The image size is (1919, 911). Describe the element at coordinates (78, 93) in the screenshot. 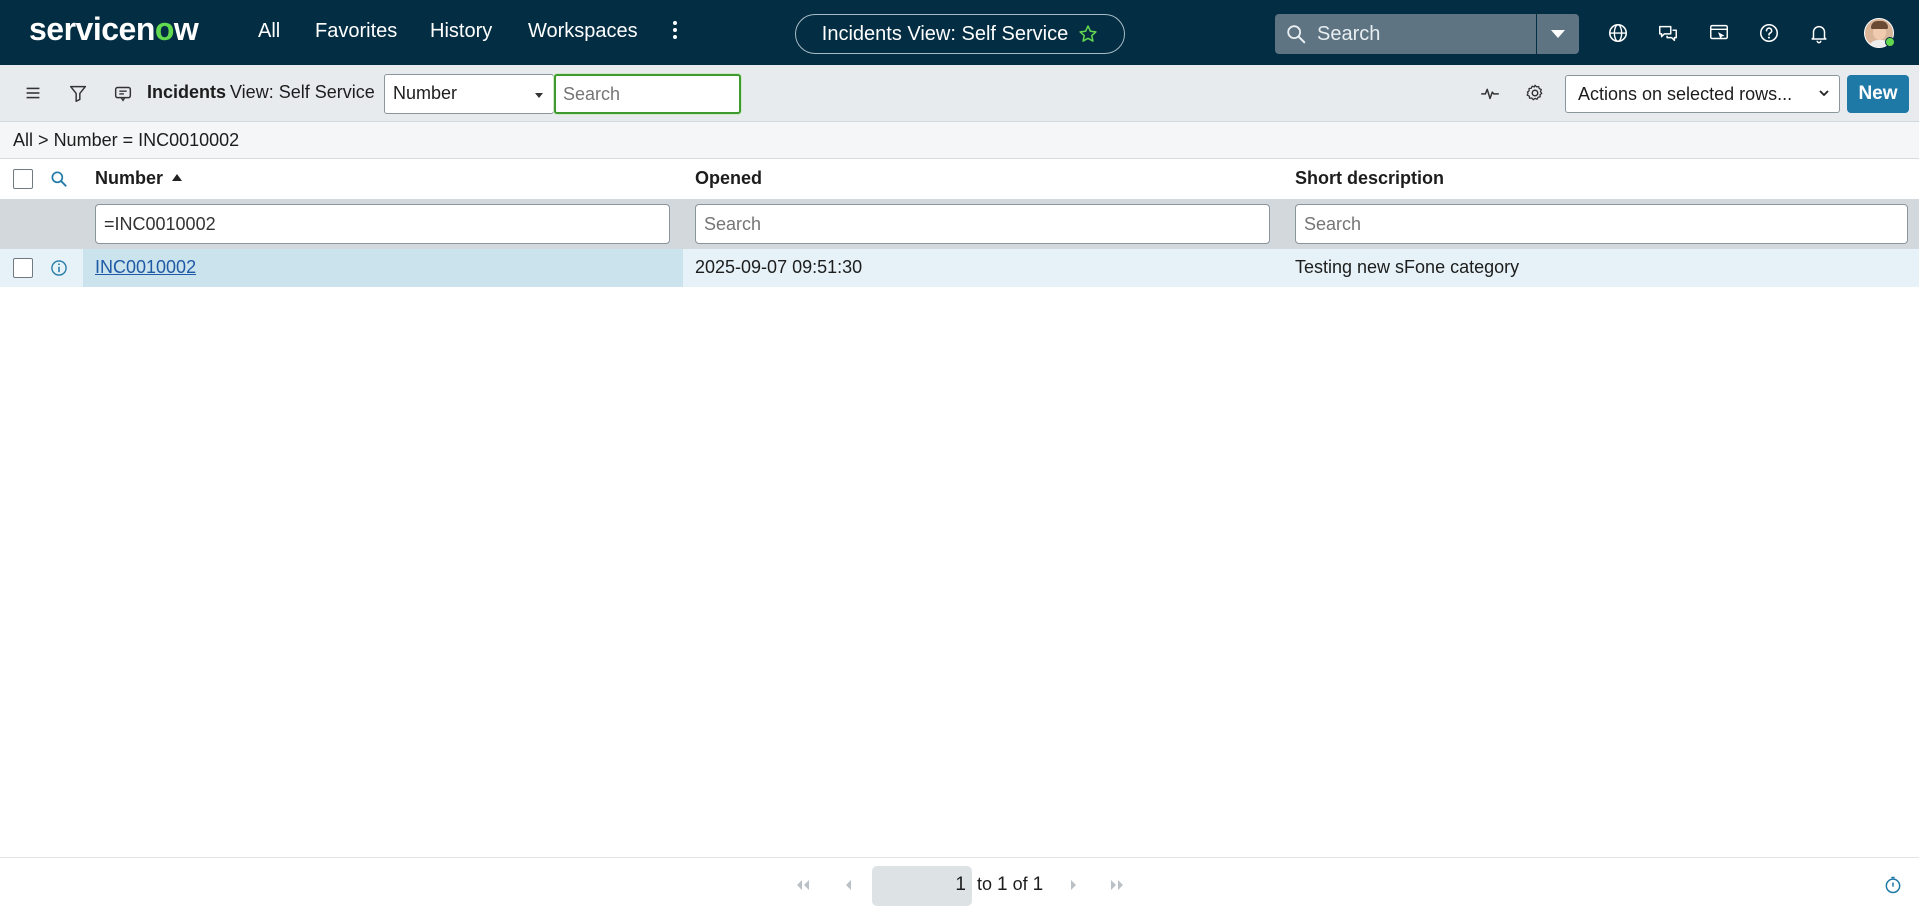

I see `filter-icon` at that location.